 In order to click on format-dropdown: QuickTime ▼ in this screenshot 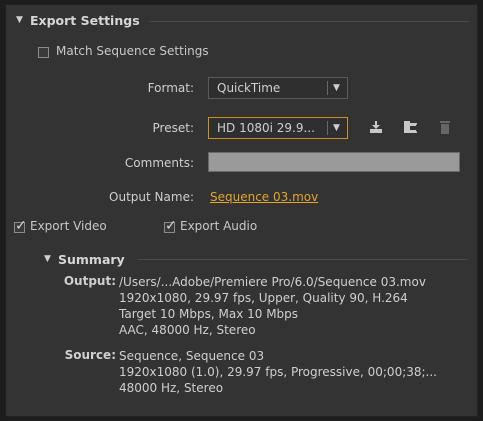, I will do `click(278, 88)`.